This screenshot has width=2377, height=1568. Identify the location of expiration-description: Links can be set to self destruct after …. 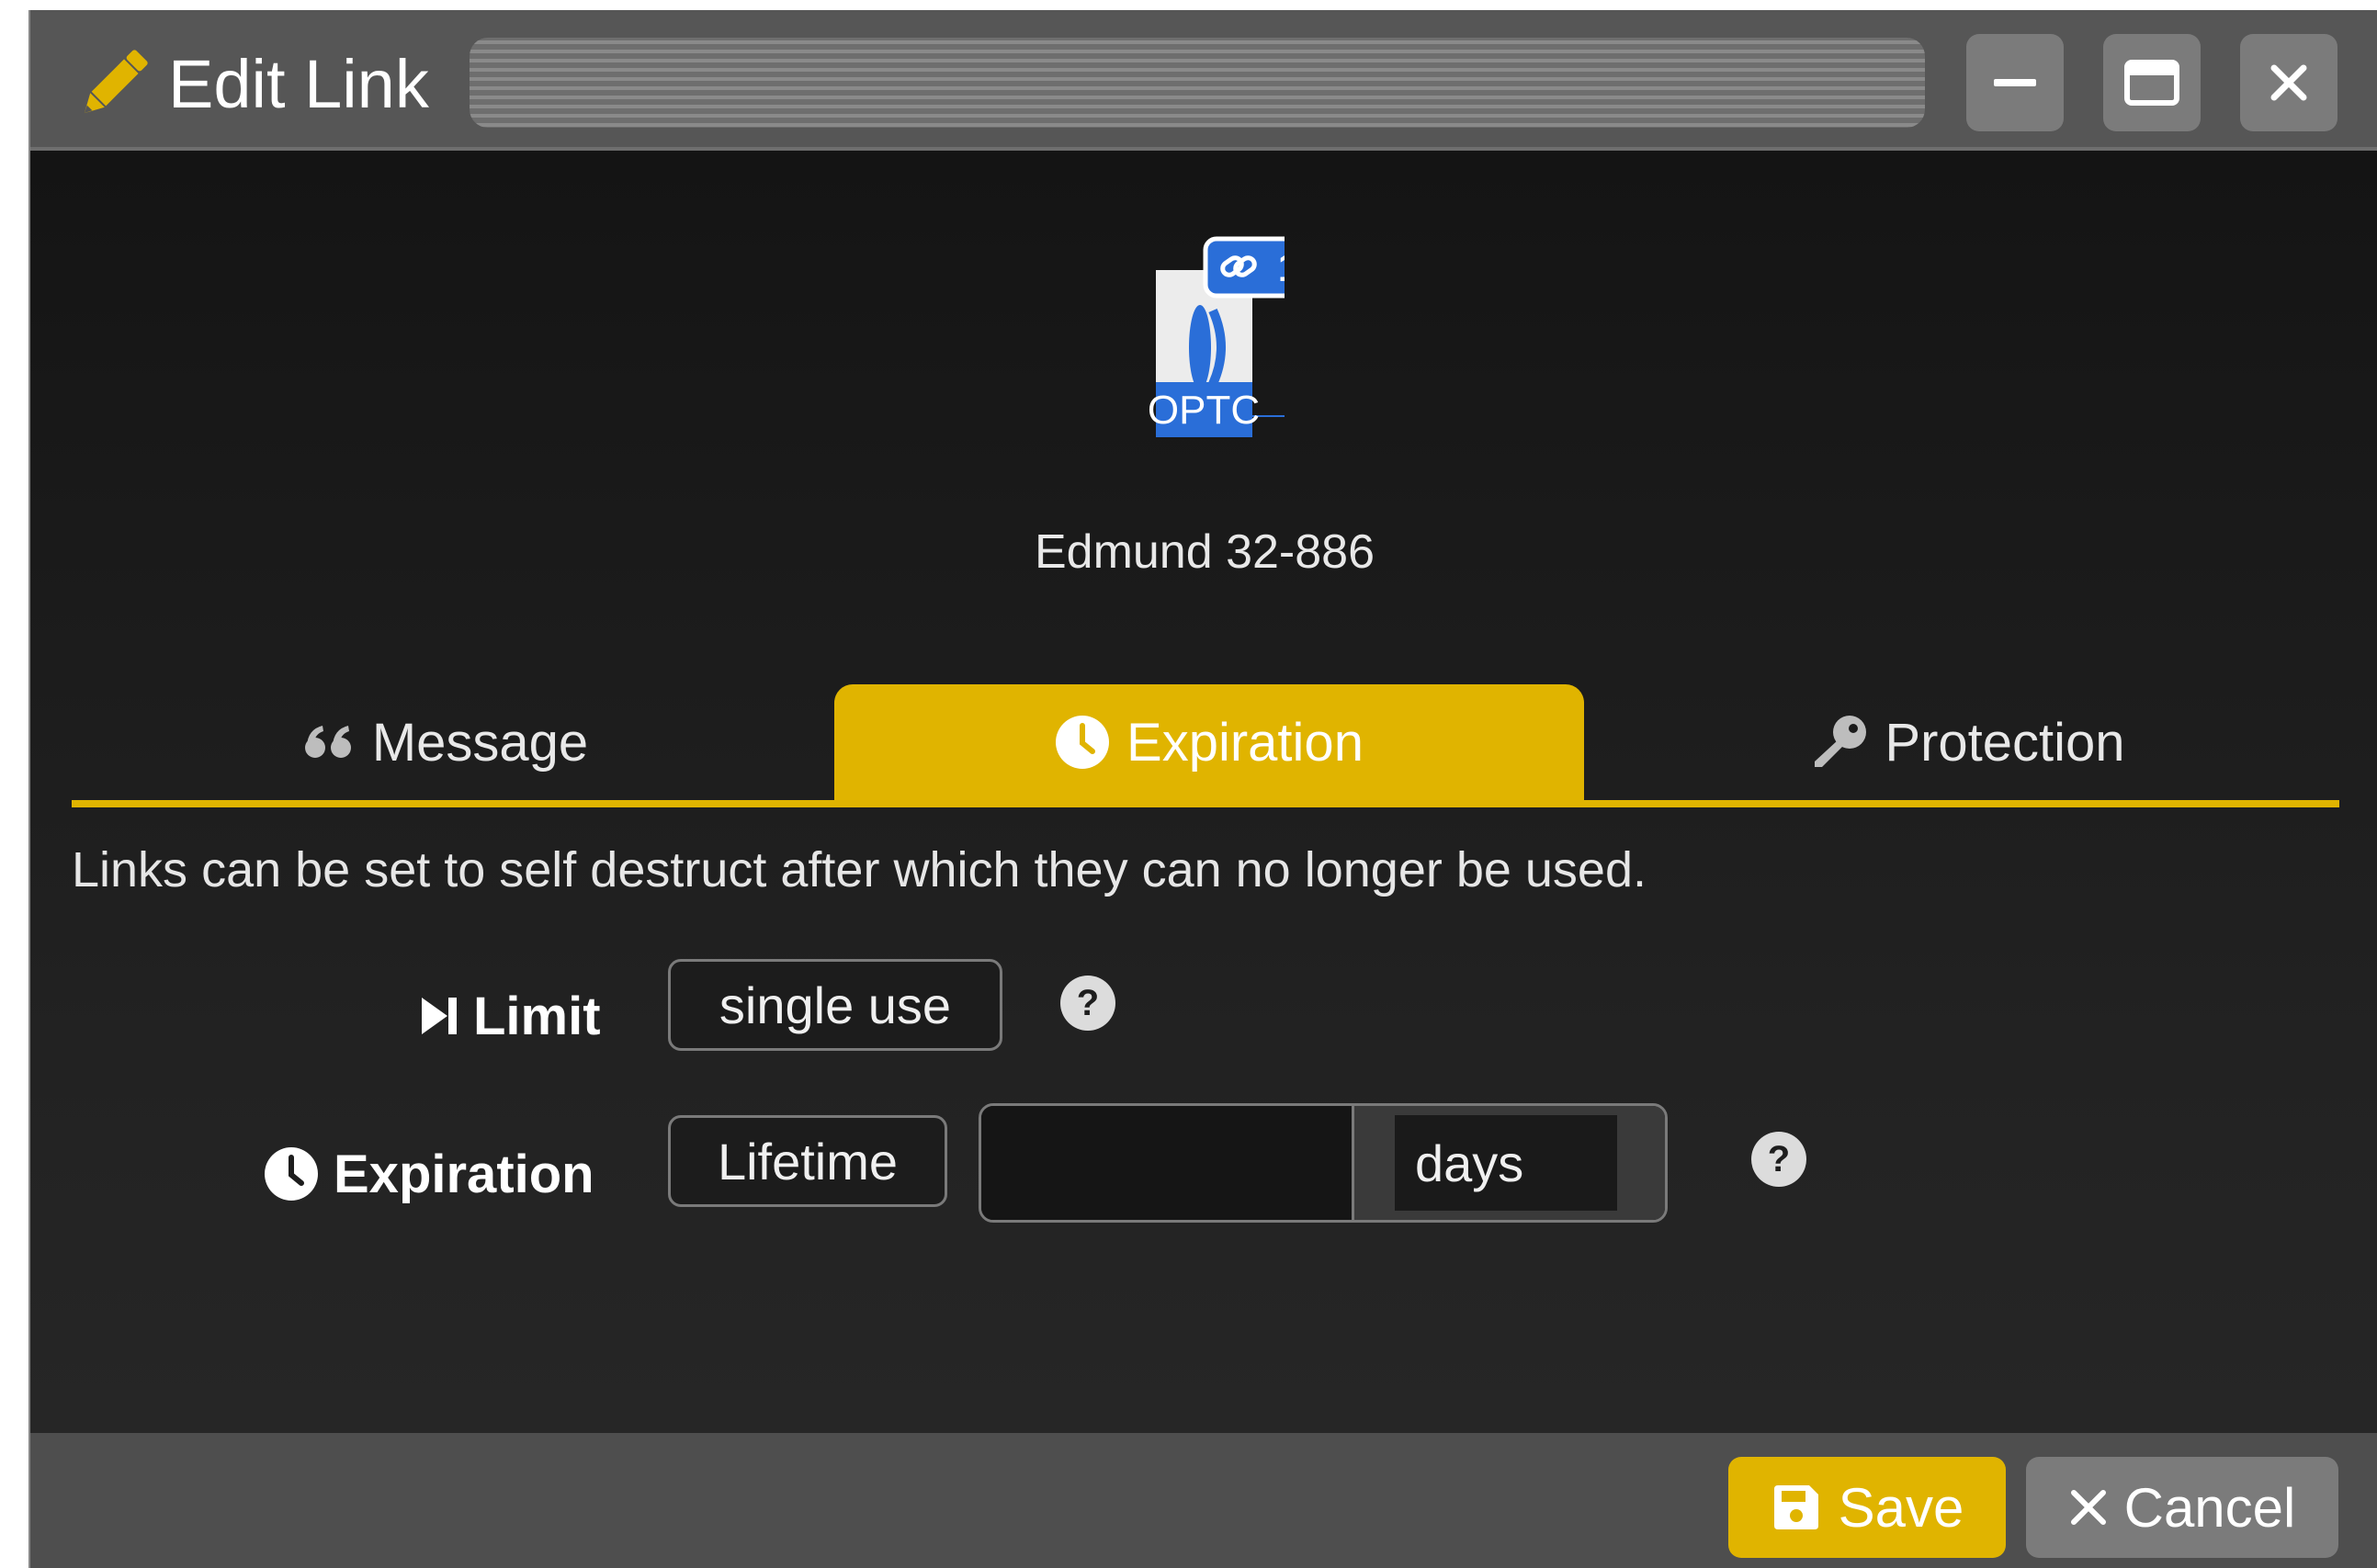
(859, 869).